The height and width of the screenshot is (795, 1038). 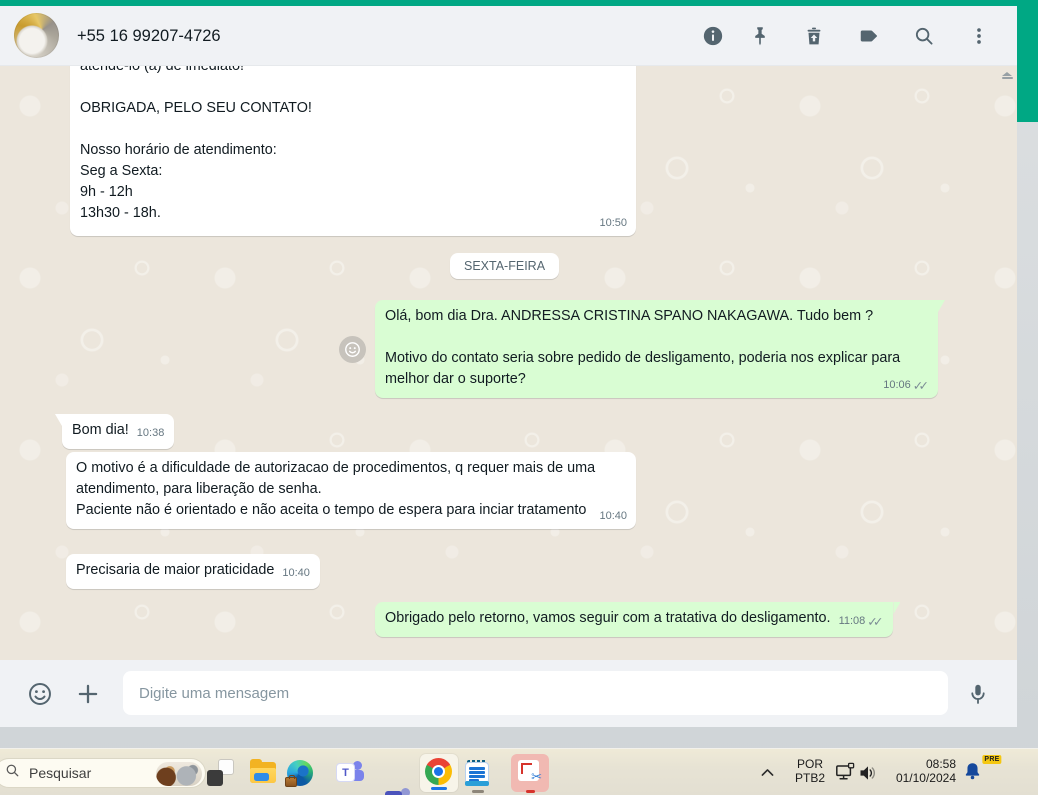 What do you see at coordinates (149, 36) in the screenshot?
I see `chat-title: +55 16 99207-4726` at bounding box center [149, 36].